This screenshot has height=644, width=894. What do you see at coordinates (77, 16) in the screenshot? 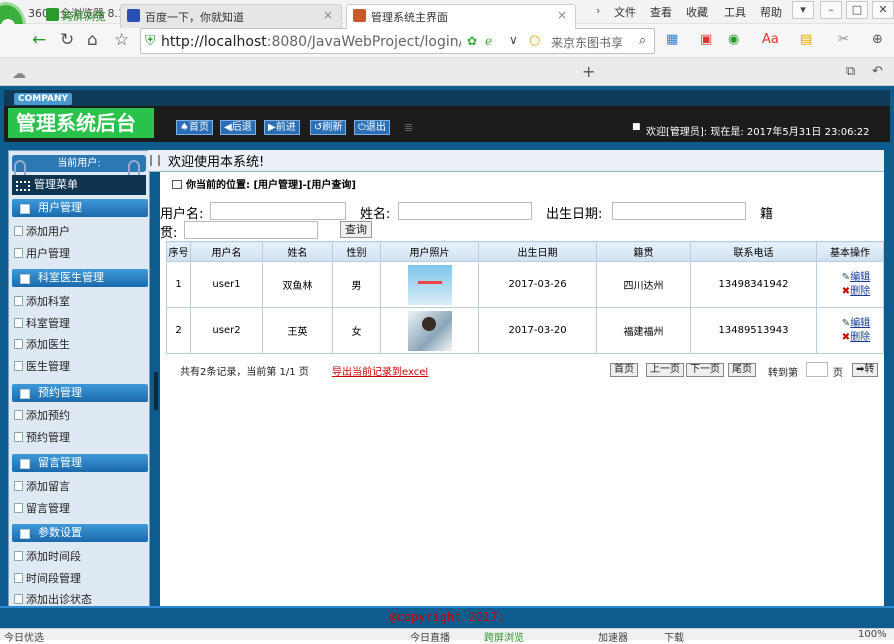
I see `tab-cross-screen: 跨屏浏览` at bounding box center [77, 16].